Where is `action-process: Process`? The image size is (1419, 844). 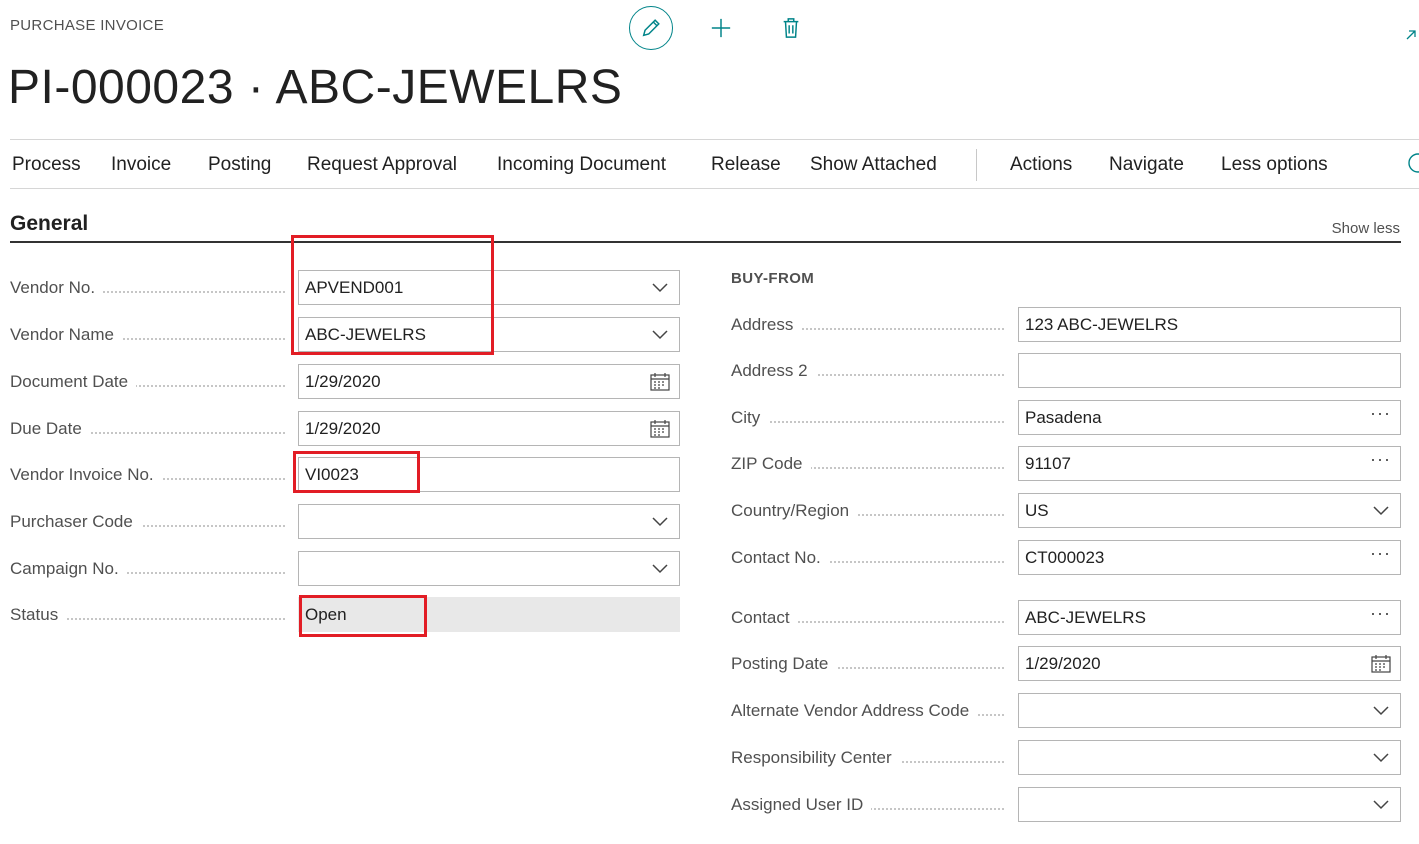 action-process: Process is located at coordinates (46, 165).